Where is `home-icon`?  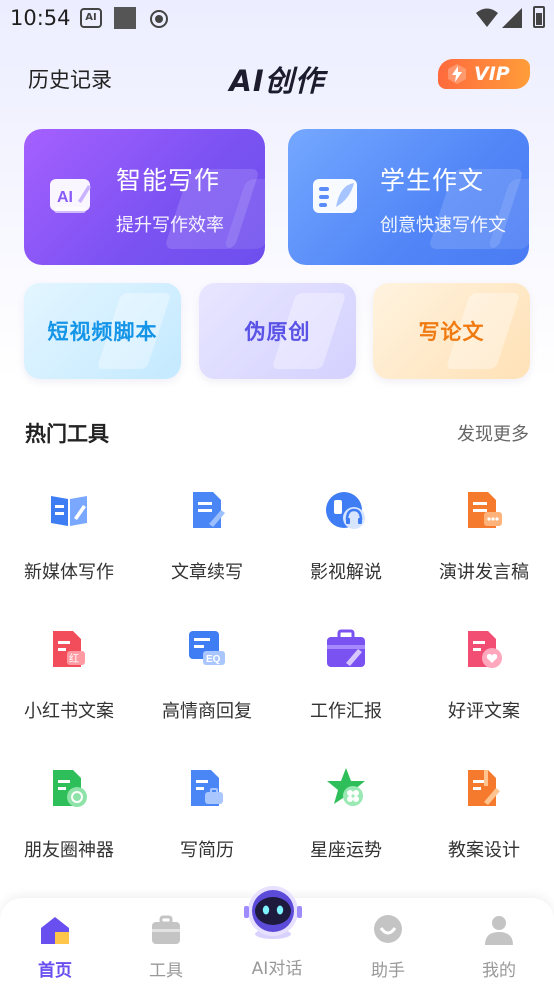 home-icon is located at coordinates (55, 930).